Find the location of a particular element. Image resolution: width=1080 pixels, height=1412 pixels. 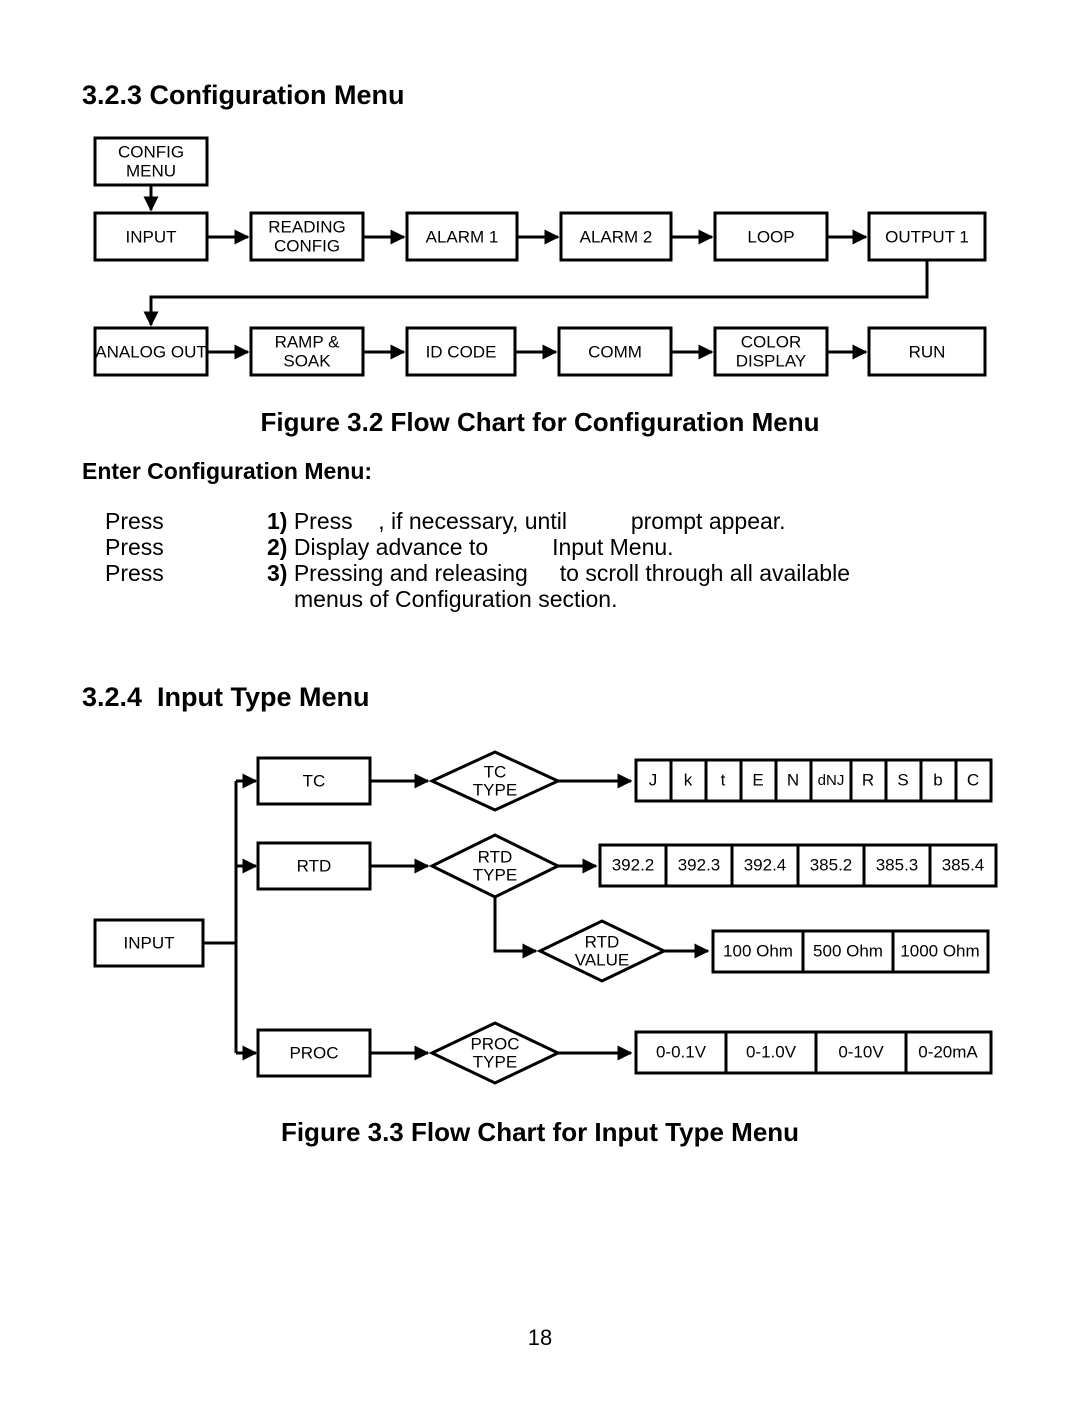

flow-node-tc: TC is located at coordinates (314, 781).